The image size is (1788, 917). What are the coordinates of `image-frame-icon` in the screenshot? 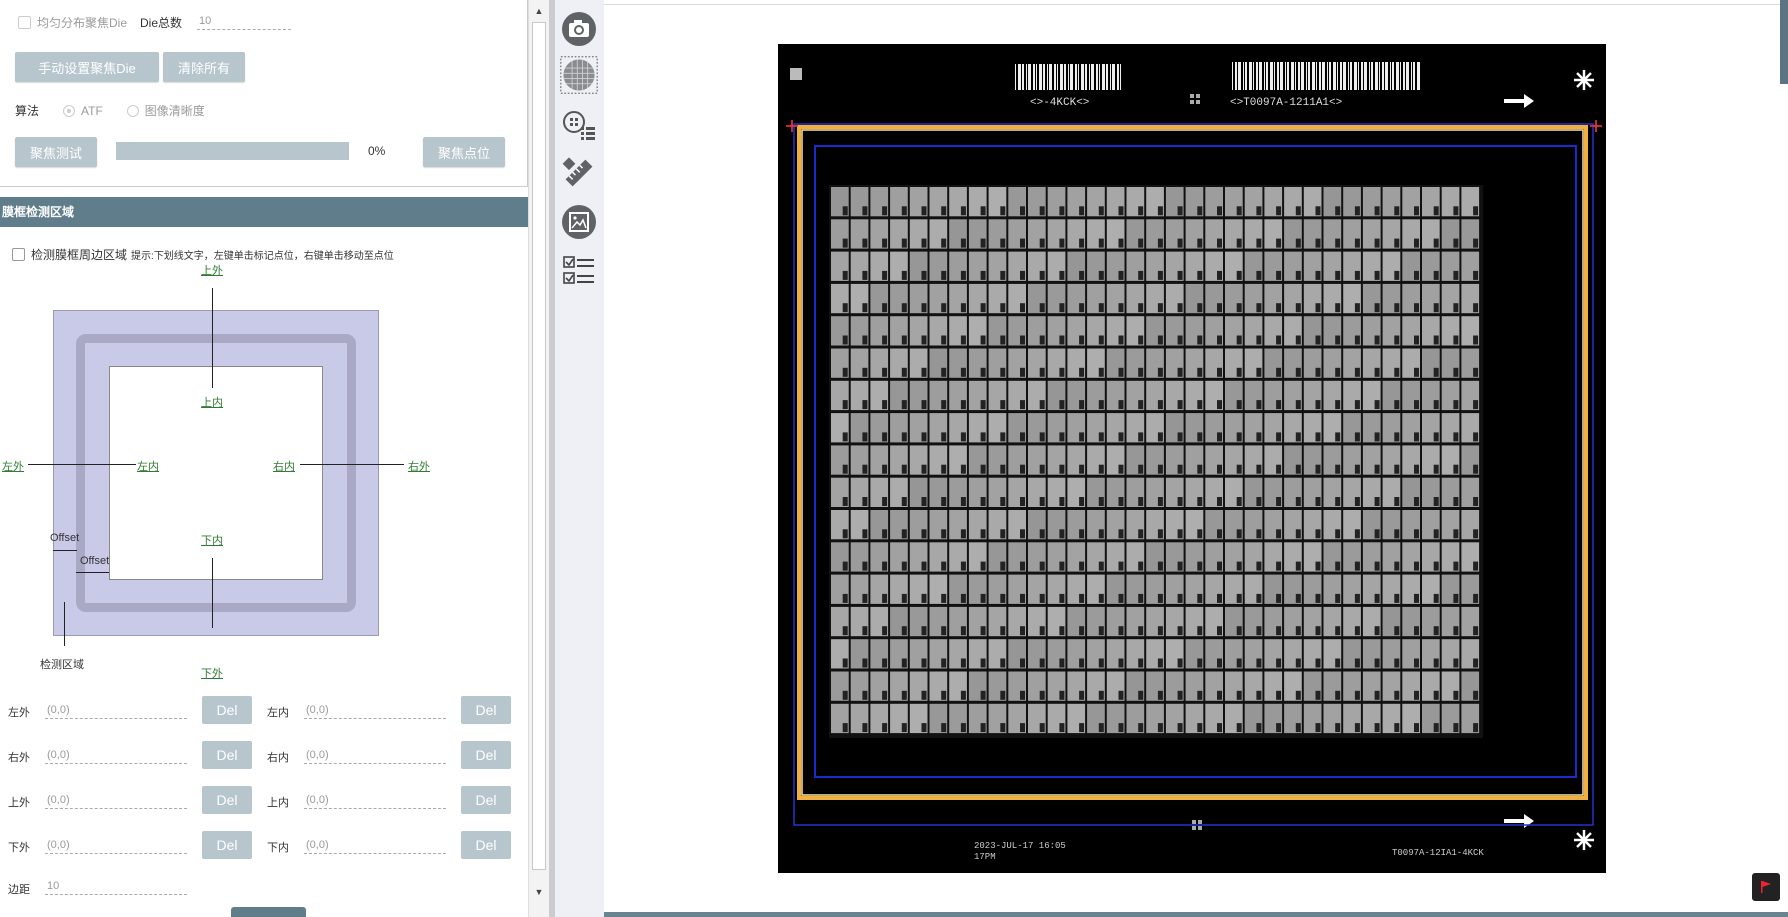 It's located at (579, 222).